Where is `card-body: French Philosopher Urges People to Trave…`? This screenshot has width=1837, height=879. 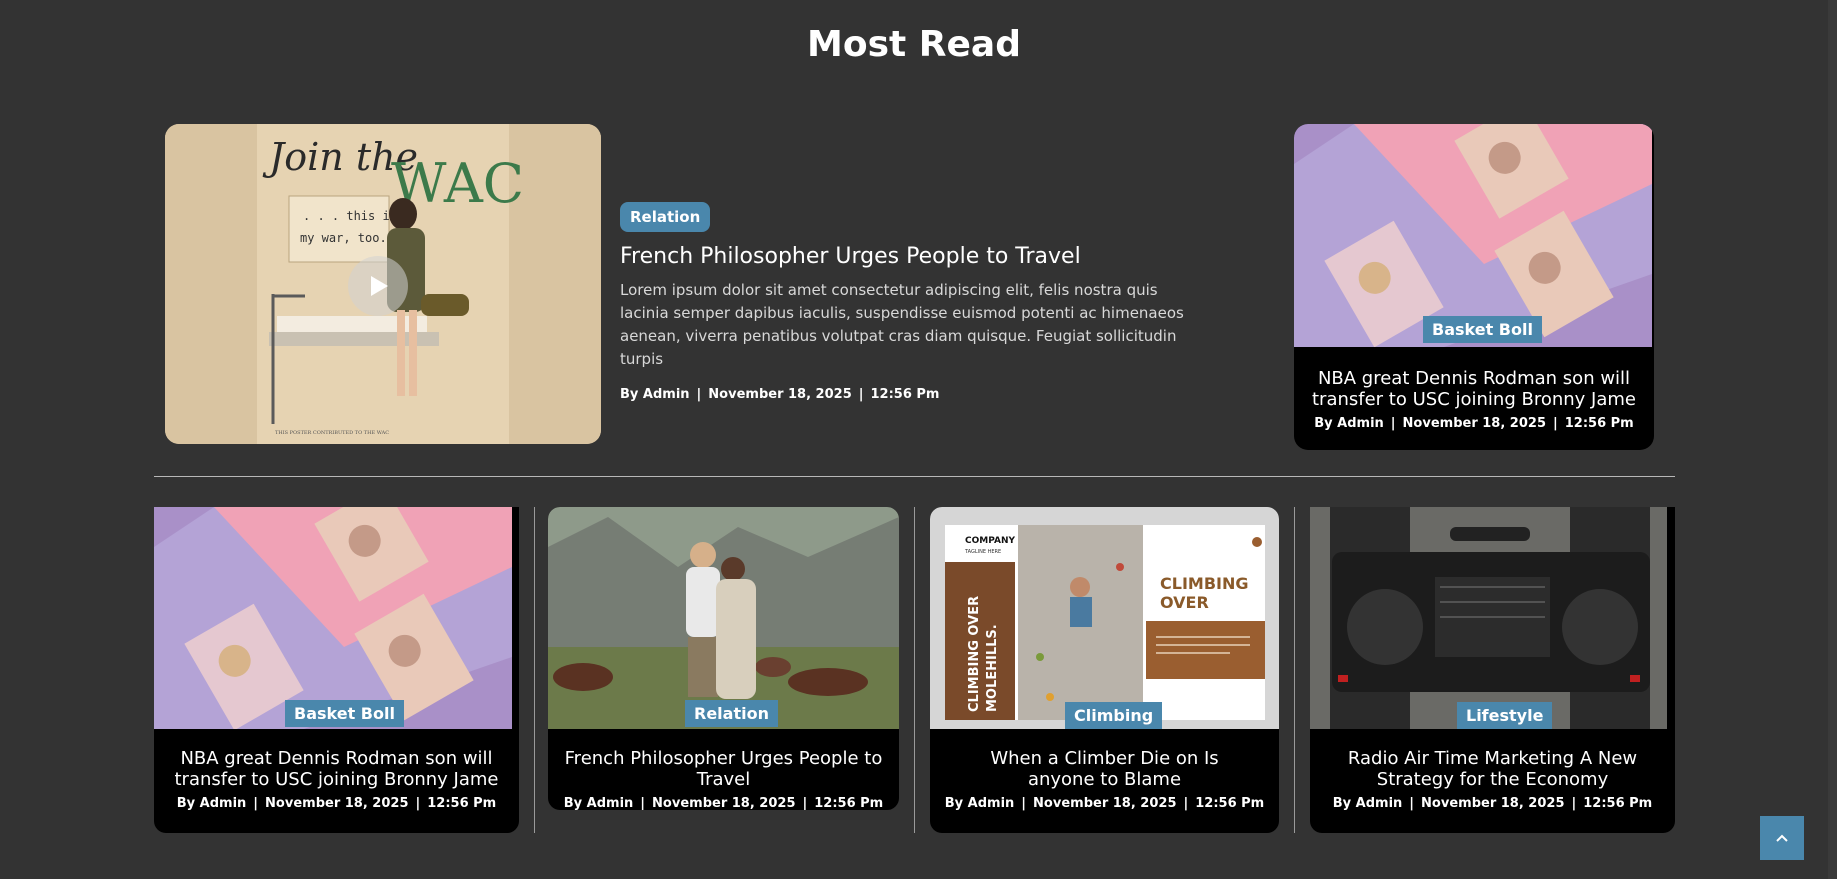
card-body: French Philosopher Urges People to Trave… is located at coordinates (723, 779).